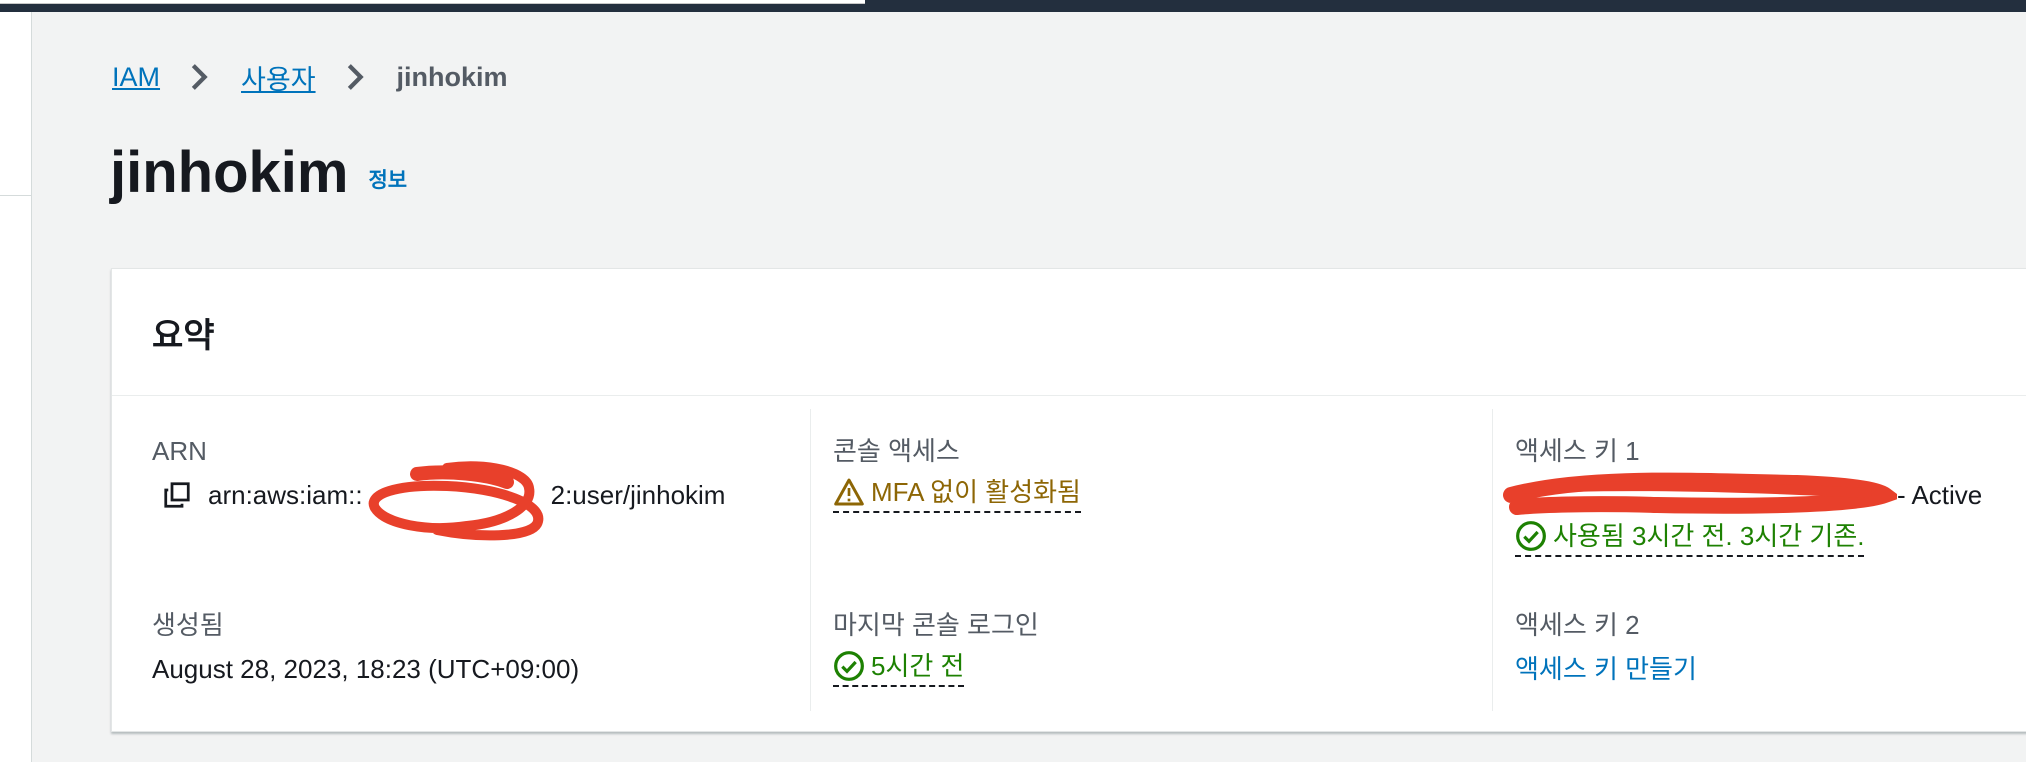  Describe the element at coordinates (229, 172) in the screenshot. I see `page-title: jinhokim` at that location.